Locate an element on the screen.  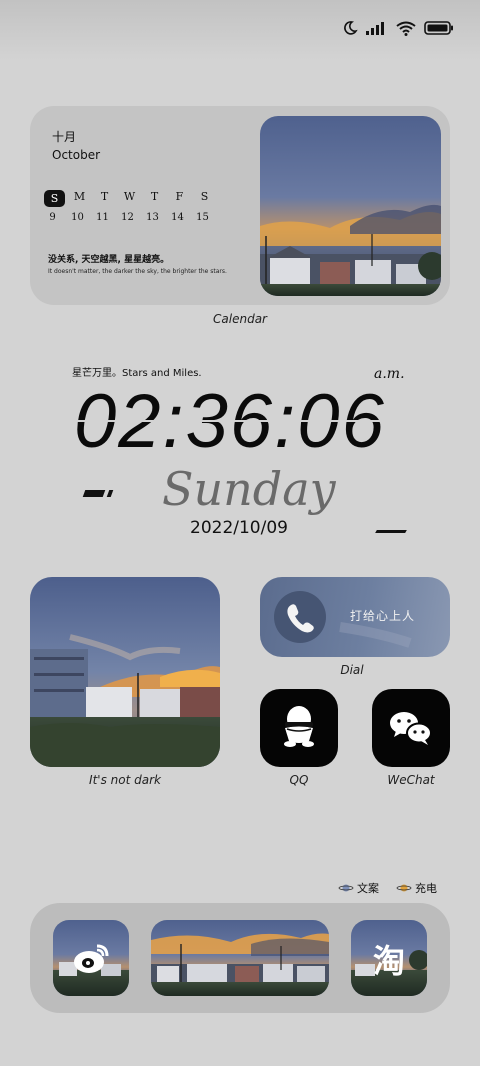
dial-widget: 打给心上人 is located at coordinates (355, 617).